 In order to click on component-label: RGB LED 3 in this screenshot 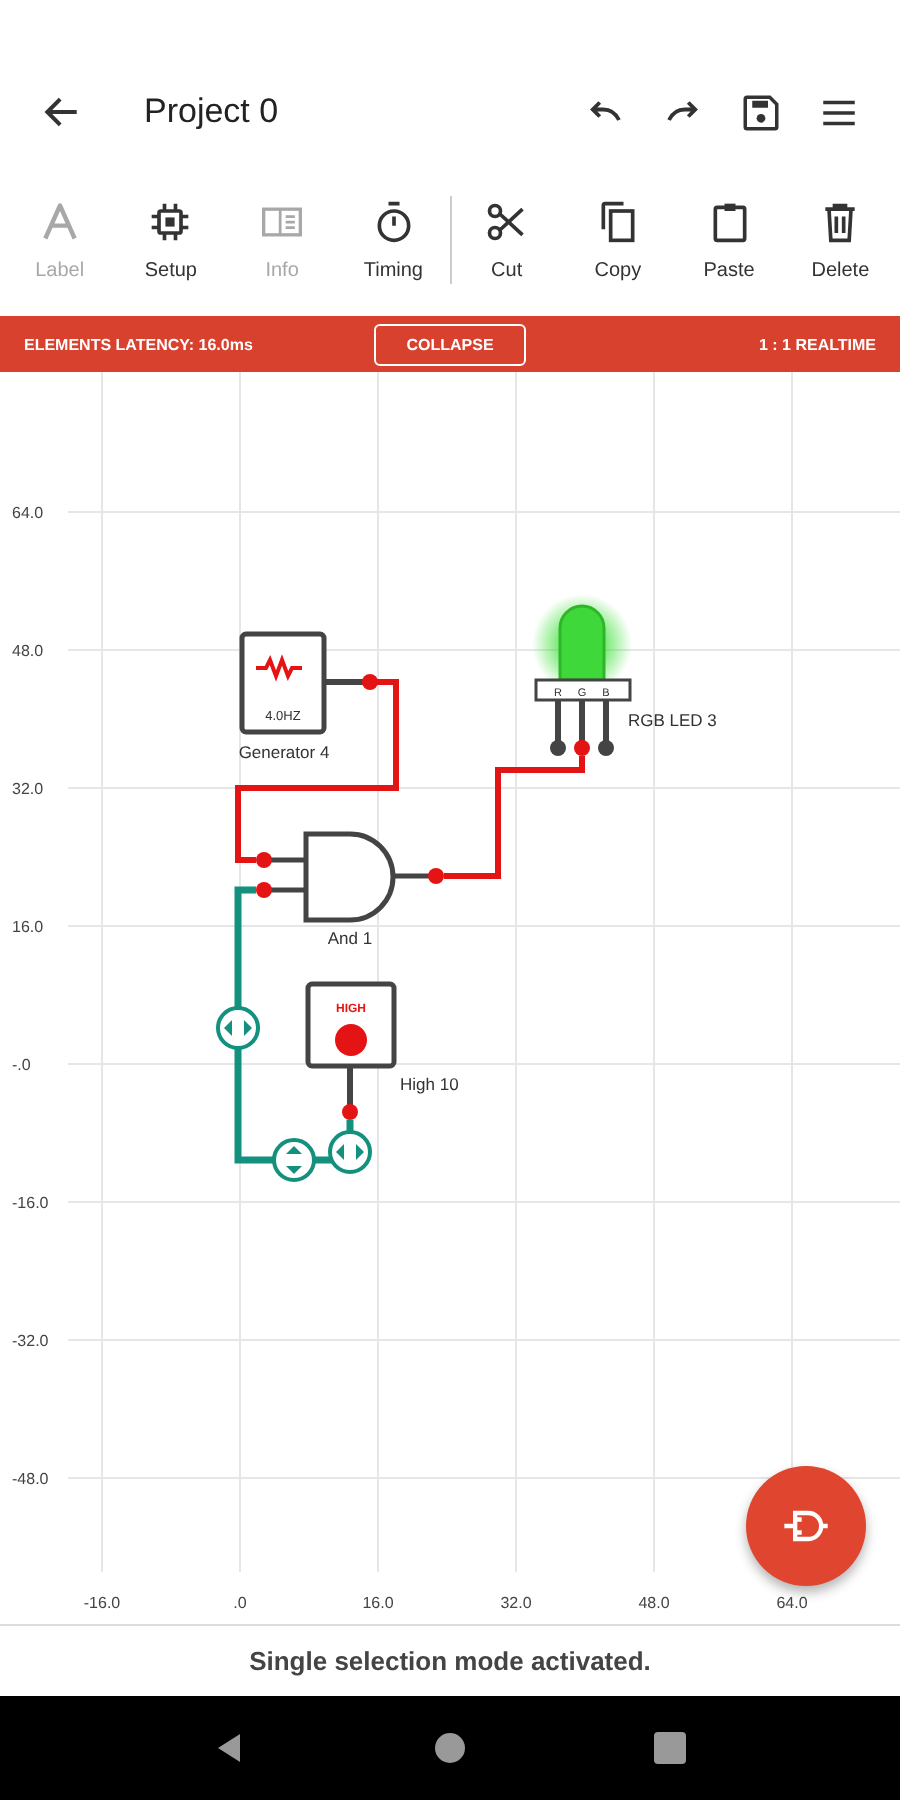, I will do `click(672, 720)`.